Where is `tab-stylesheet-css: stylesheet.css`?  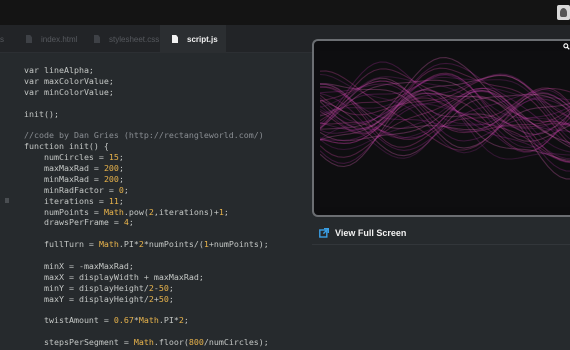
tab-stylesheet-css: stylesheet.css is located at coordinates (123, 39).